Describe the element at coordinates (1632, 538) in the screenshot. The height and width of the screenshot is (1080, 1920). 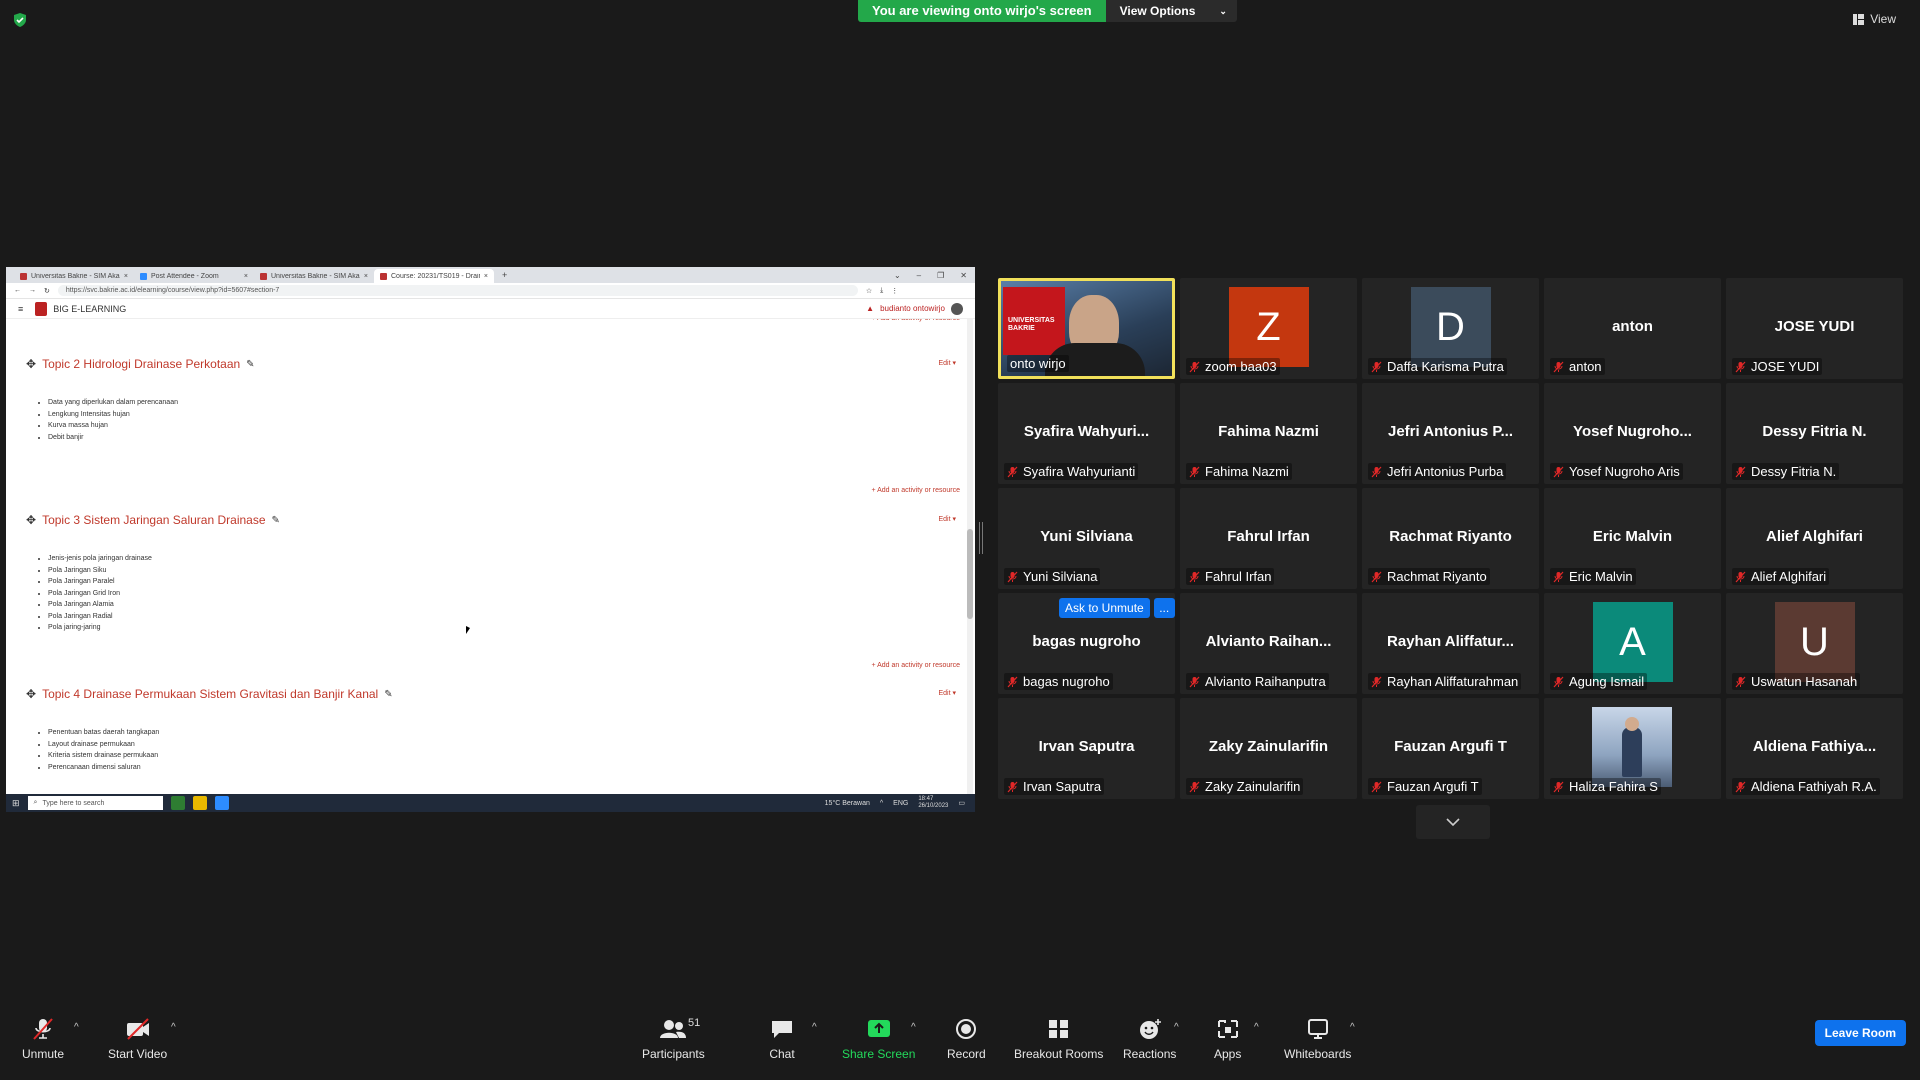
I see `participant-tile: Eric Malvin Eric Malvin` at that location.